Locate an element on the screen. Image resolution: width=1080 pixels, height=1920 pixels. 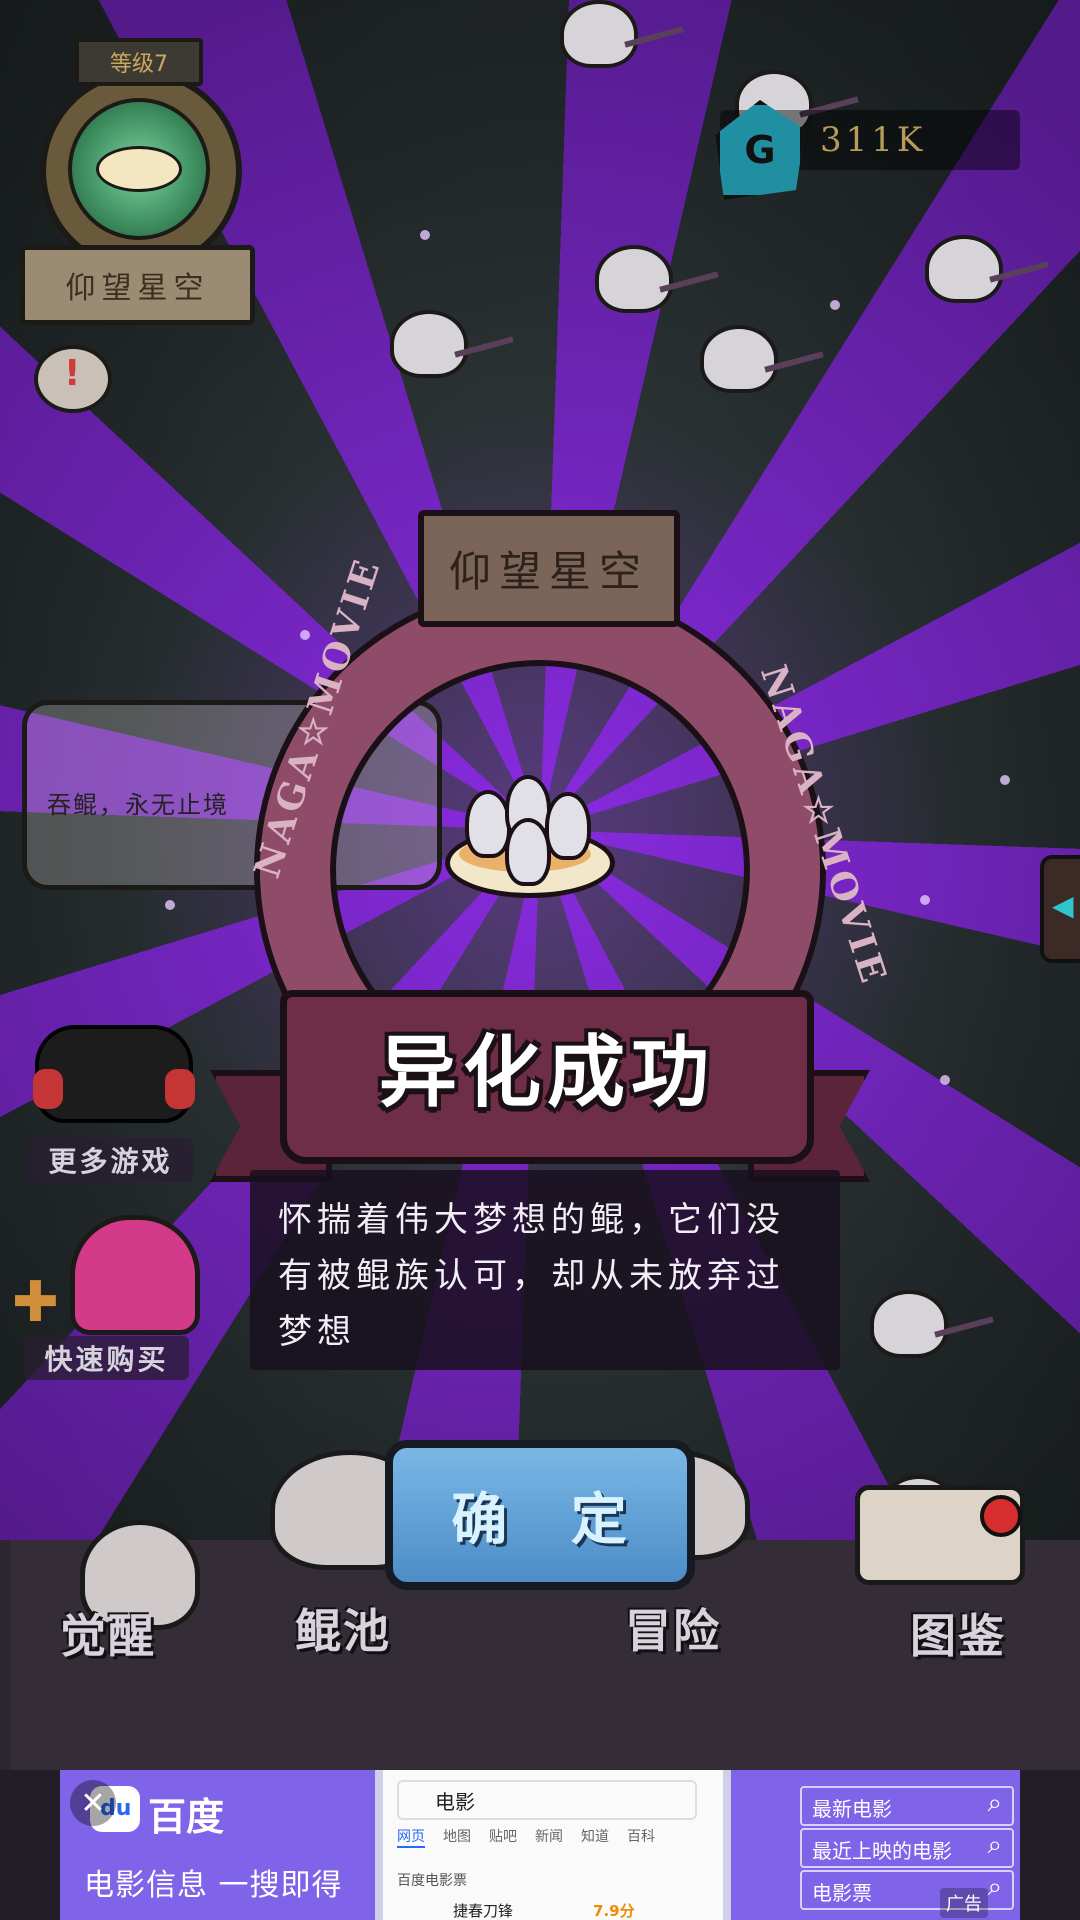
nav-slot-gallery: 图鉴 is located at coordinates (912, 1627).